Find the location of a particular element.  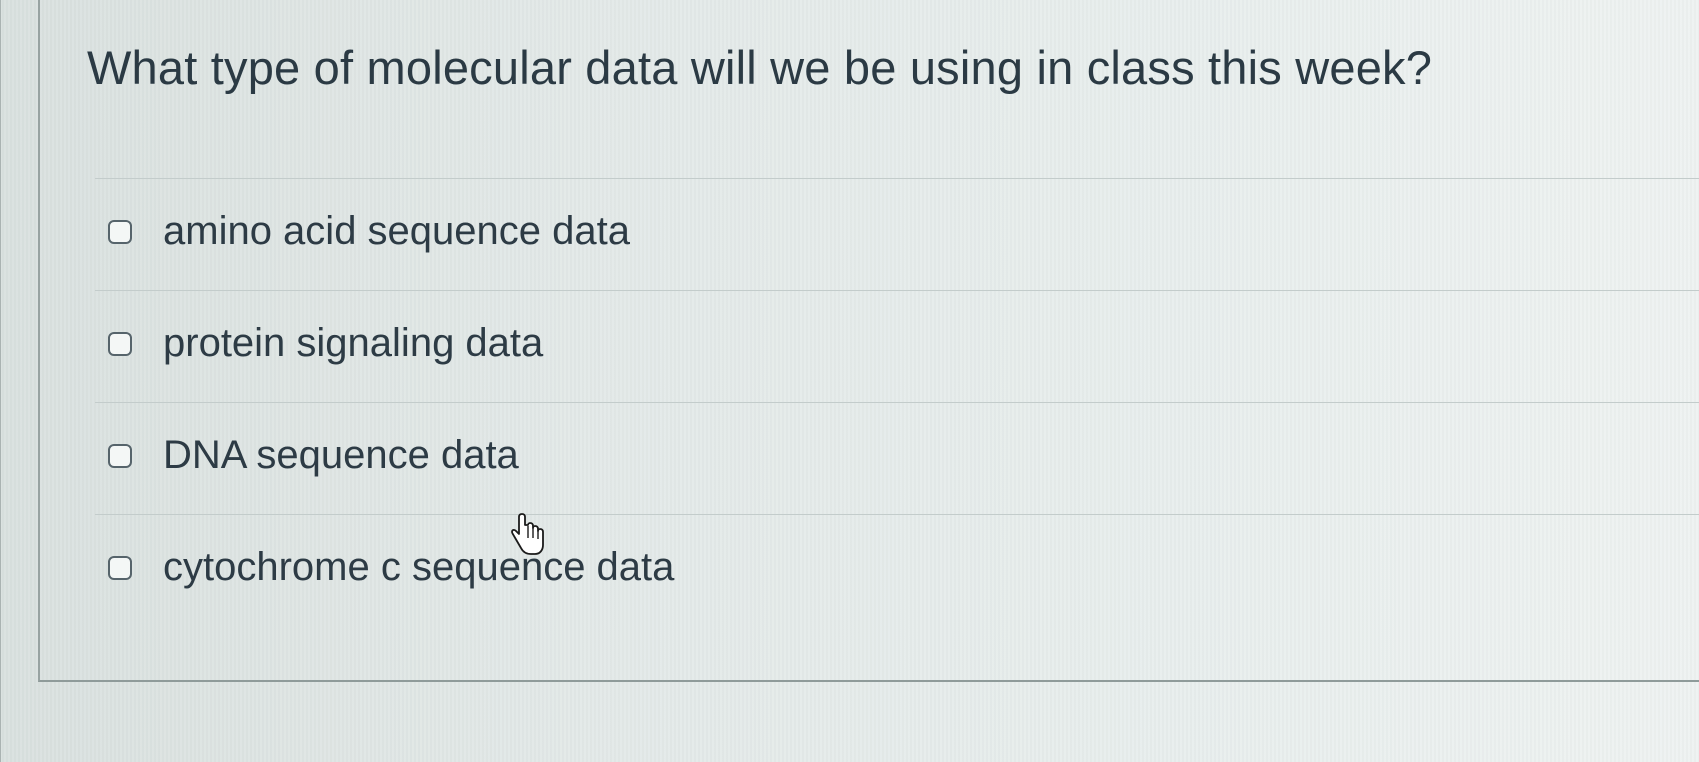

answer-label: DNA sequence data is located at coordinates (341, 455).